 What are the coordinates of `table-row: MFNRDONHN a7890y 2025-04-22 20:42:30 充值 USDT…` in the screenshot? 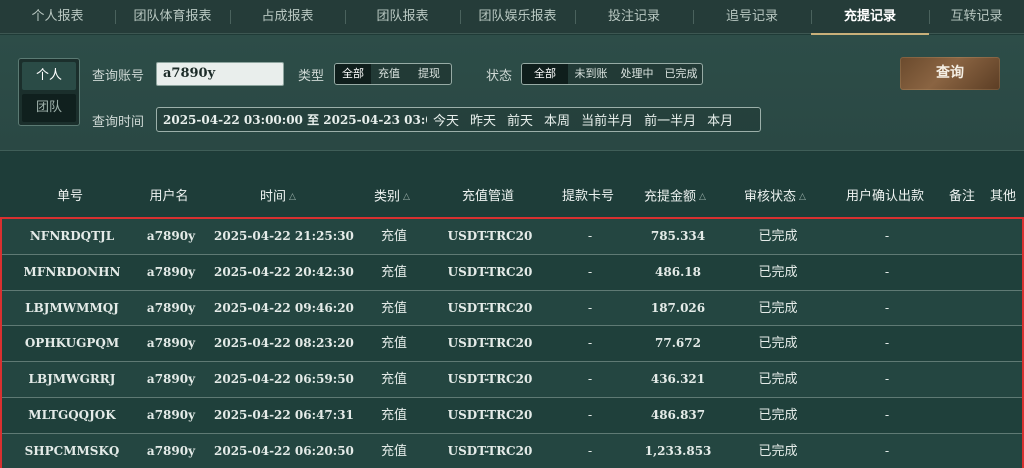 It's located at (512, 272).